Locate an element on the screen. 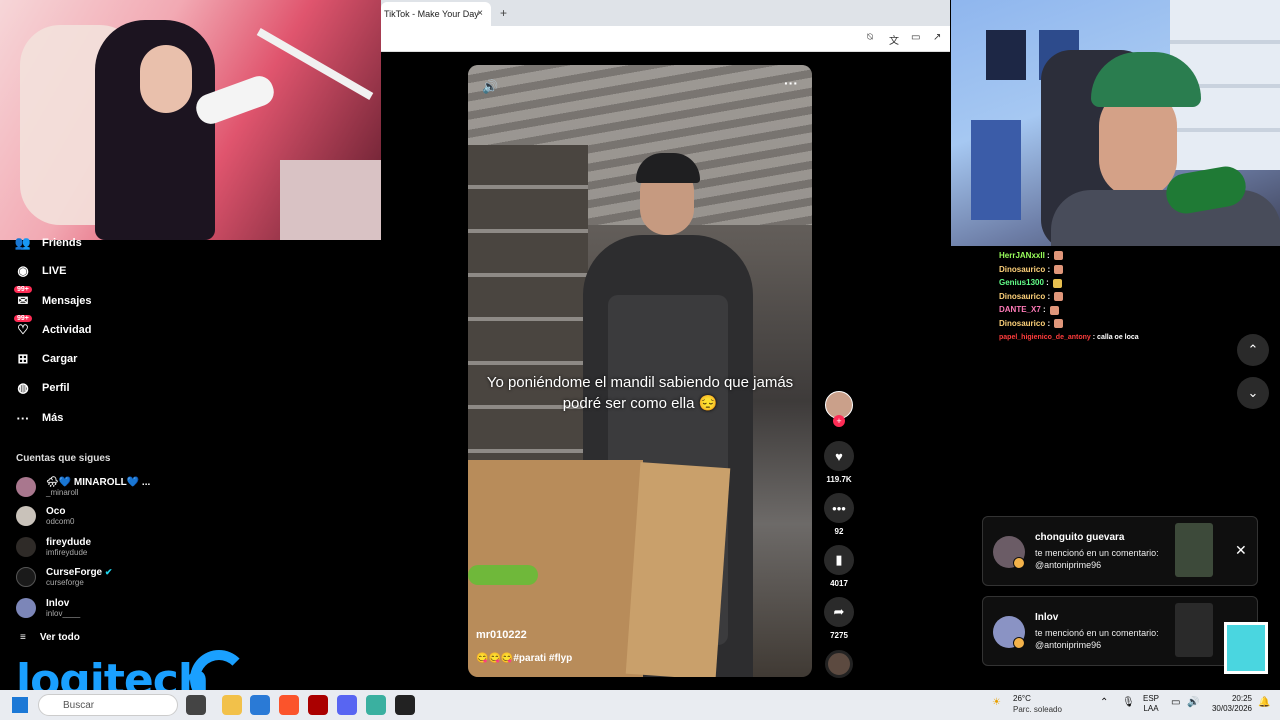  brave-browser-icon is located at coordinates (289, 705).